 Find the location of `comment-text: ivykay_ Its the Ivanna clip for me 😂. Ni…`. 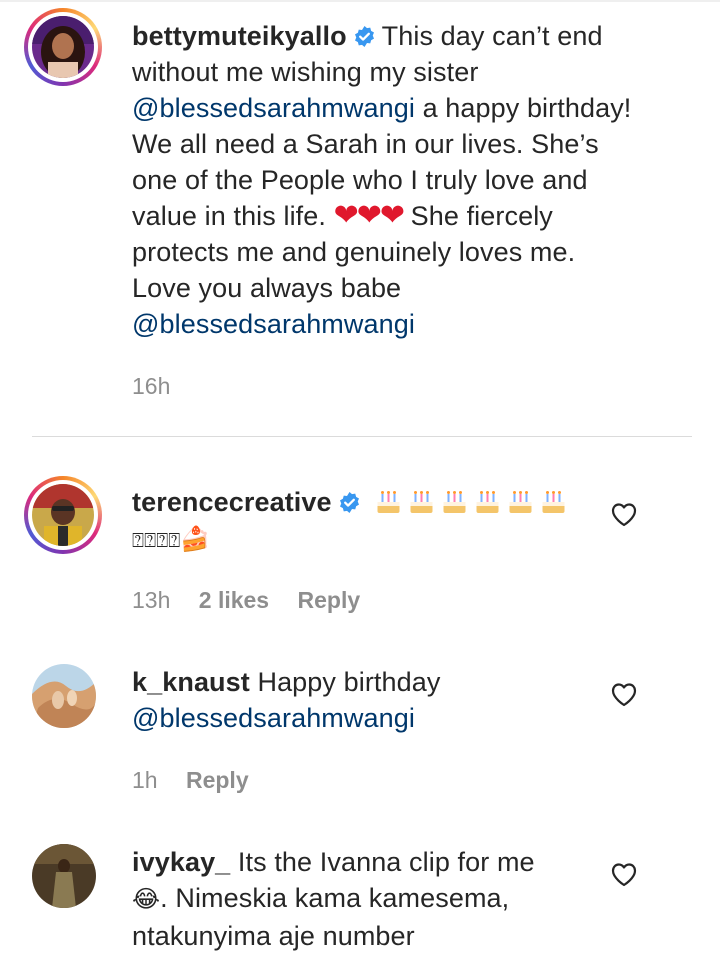

comment-text: ivykay_ Its the Ivanna clip for me 😂. Ni… is located at coordinates (382, 899).